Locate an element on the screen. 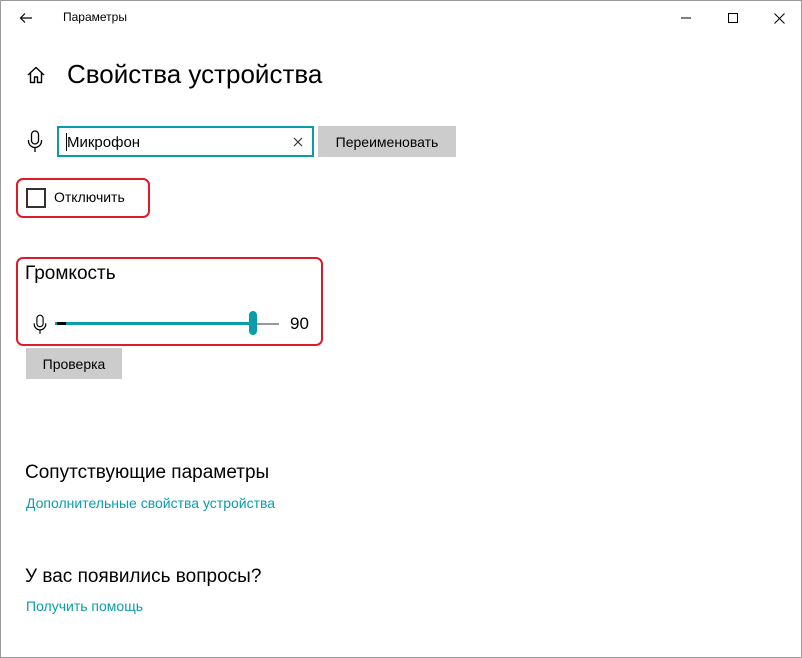 Image resolution: width=802 pixels, height=658 pixels. minimize-icon is located at coordinates (686, 18).